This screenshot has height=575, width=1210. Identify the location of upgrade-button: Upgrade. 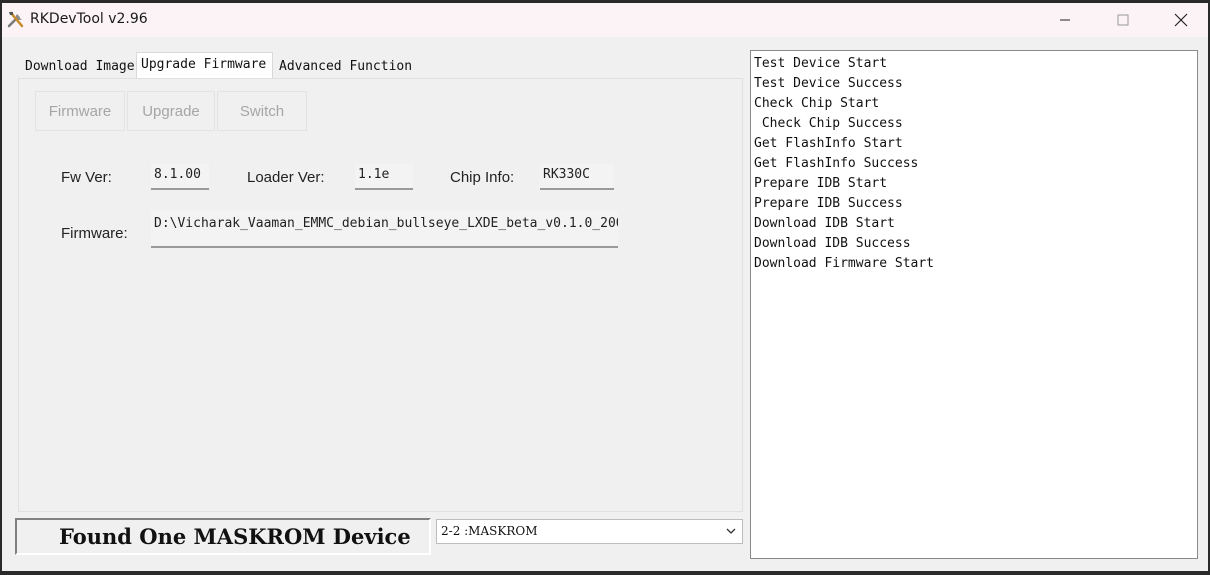
(171, 111).